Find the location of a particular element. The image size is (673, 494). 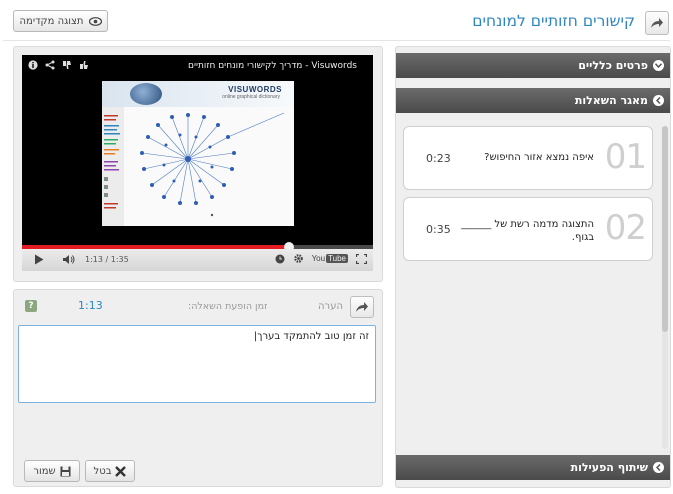

save-button-label: שמור is located at coordinates (44, 471).